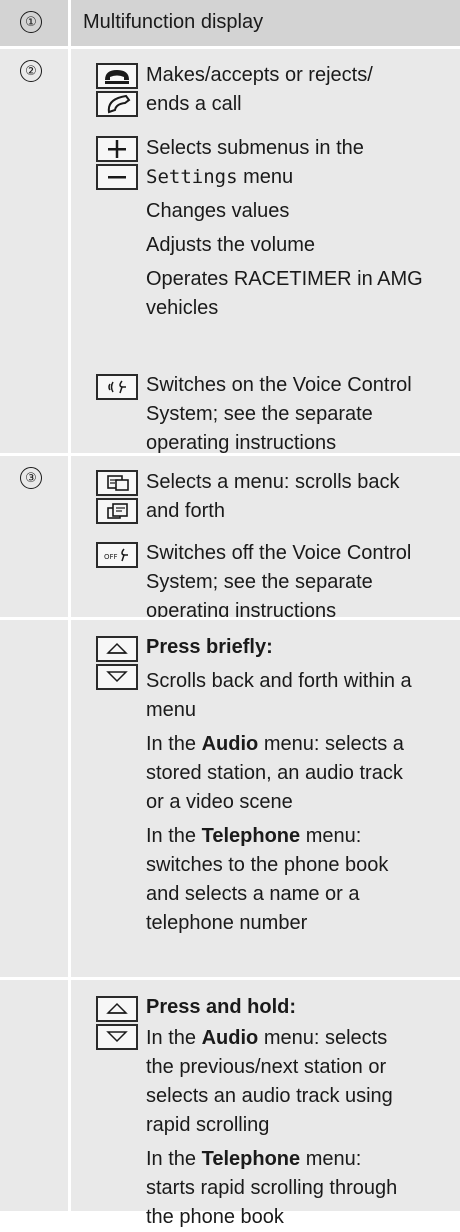 The image size is (460, 1232). What do you see at coordinates (273, 482) in the screenshot?
I see `menu-select-description-line-1: Selects a menu: scrolls back` at bounding box center [273, 482].